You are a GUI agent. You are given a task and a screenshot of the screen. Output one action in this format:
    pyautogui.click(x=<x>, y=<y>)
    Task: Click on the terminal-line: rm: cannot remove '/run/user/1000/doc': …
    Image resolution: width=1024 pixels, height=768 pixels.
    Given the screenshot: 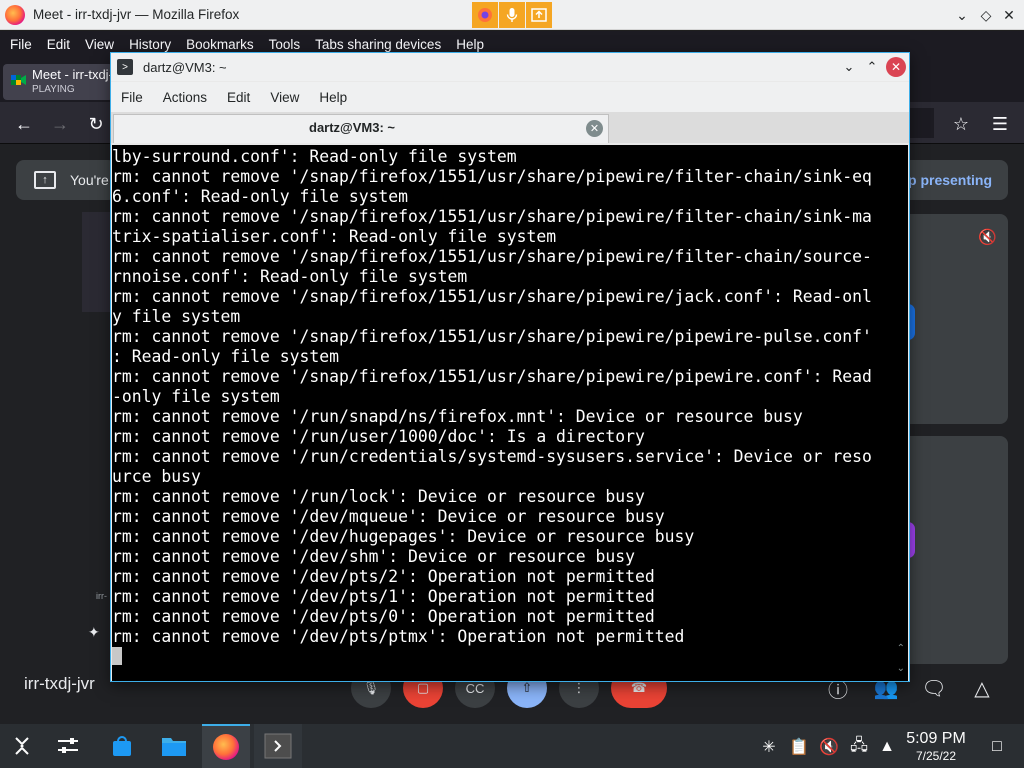 What is the action you would take?
    pyautogui.click(x=378, y=436)
    